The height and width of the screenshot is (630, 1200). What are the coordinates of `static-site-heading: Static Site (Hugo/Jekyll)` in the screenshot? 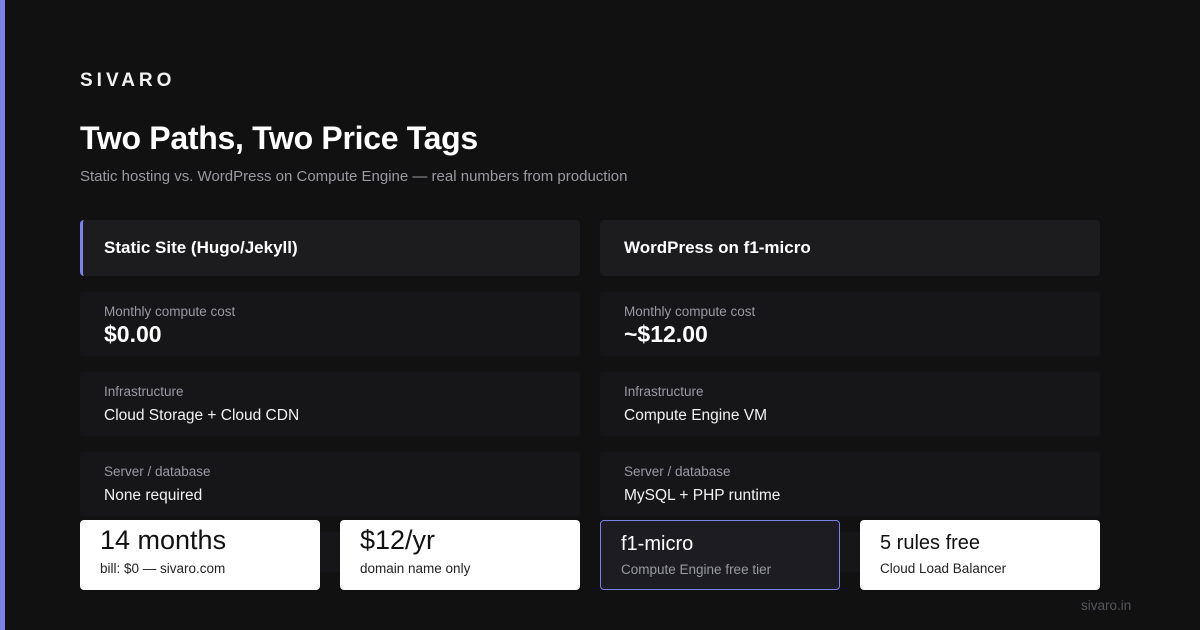 It's located at (330, 248).